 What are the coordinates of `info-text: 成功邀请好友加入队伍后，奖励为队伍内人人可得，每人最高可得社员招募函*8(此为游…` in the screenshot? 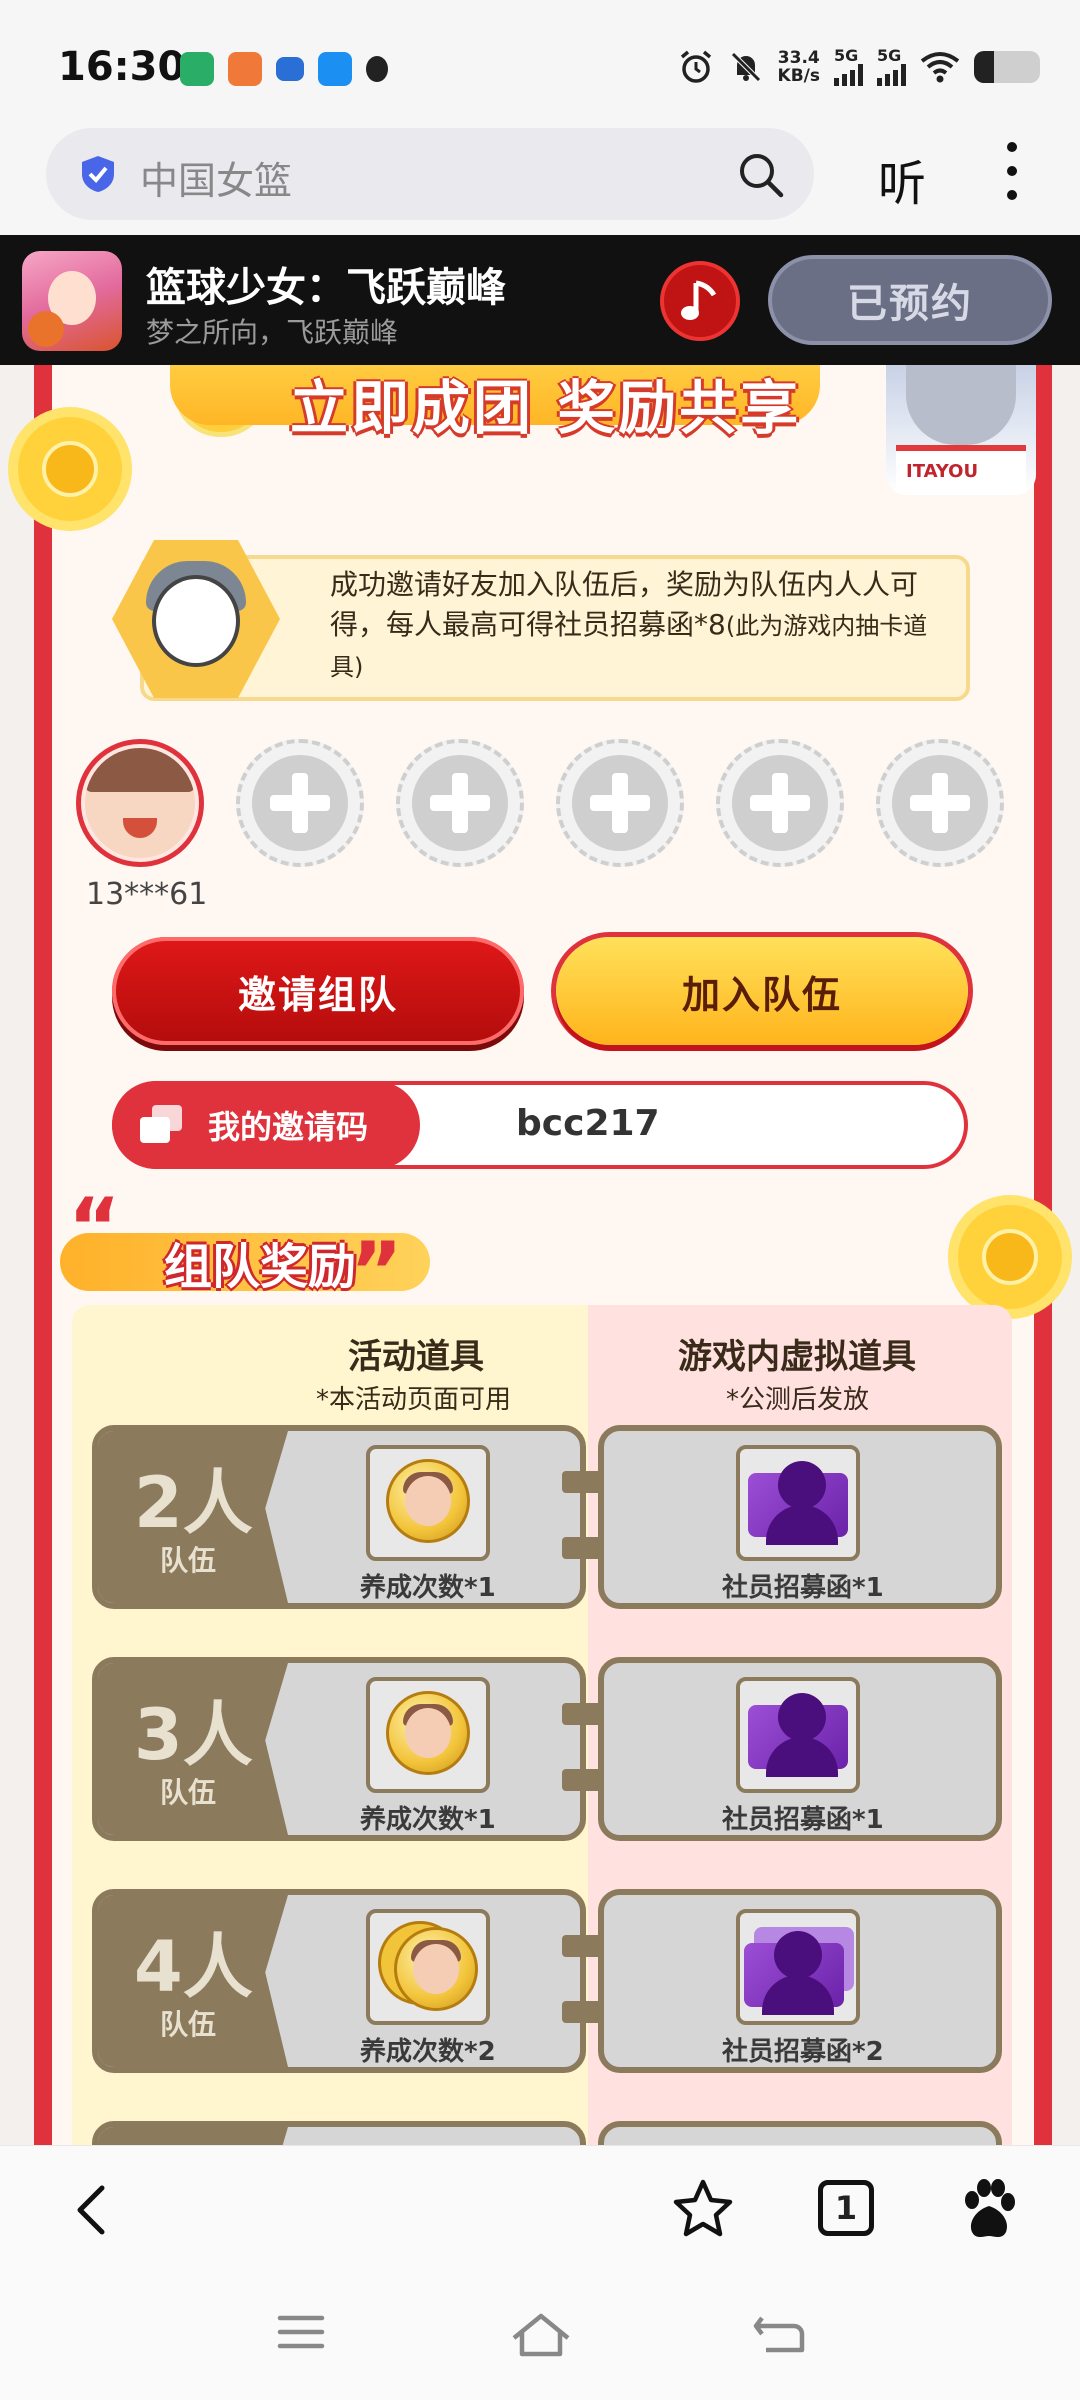 It's located at (640, 626).